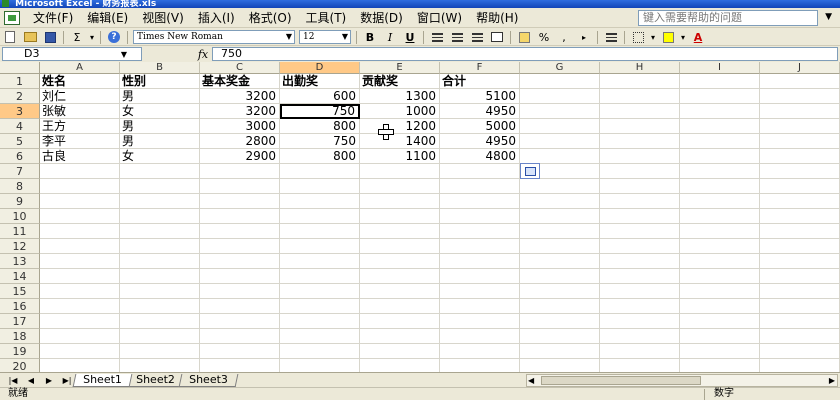 The height and width of the screenshot is (400, 840). I want to click on cell-b6: 女, so click(160, 156).